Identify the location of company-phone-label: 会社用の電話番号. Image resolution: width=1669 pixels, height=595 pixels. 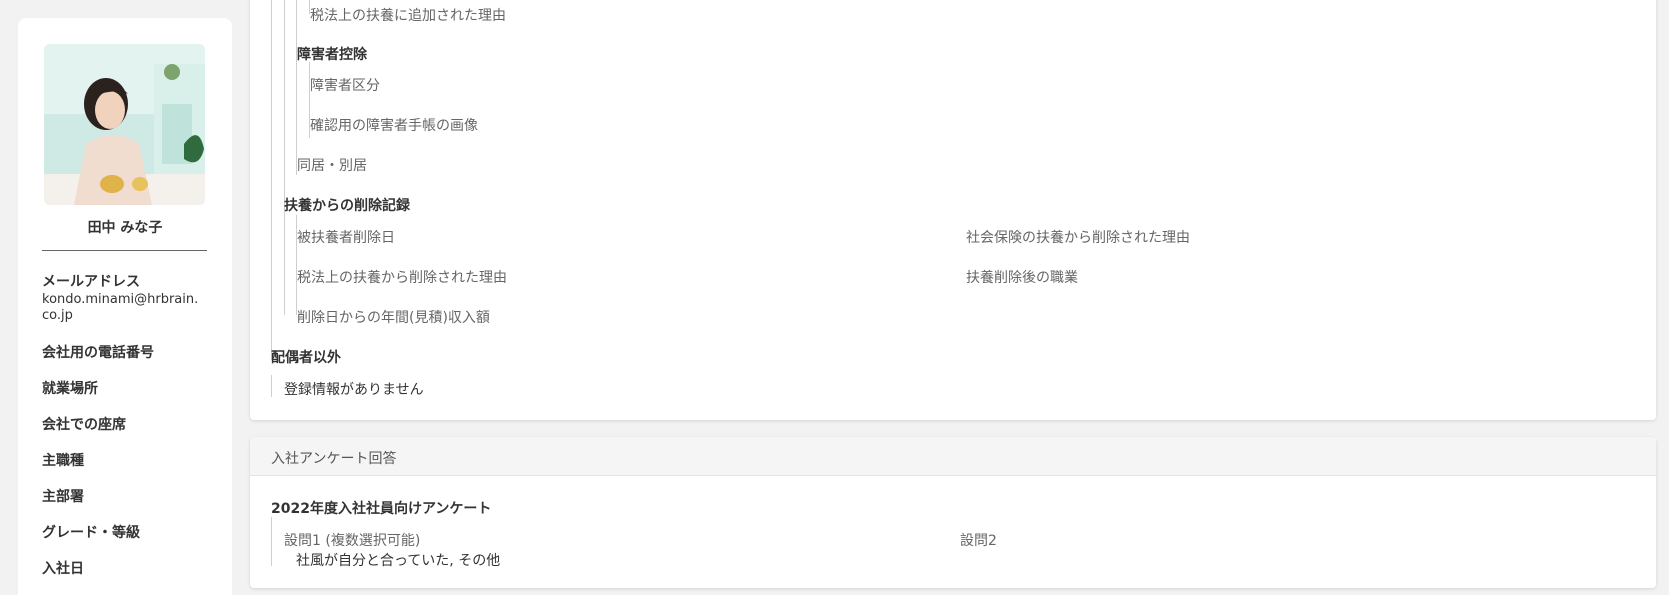
(98, 353).